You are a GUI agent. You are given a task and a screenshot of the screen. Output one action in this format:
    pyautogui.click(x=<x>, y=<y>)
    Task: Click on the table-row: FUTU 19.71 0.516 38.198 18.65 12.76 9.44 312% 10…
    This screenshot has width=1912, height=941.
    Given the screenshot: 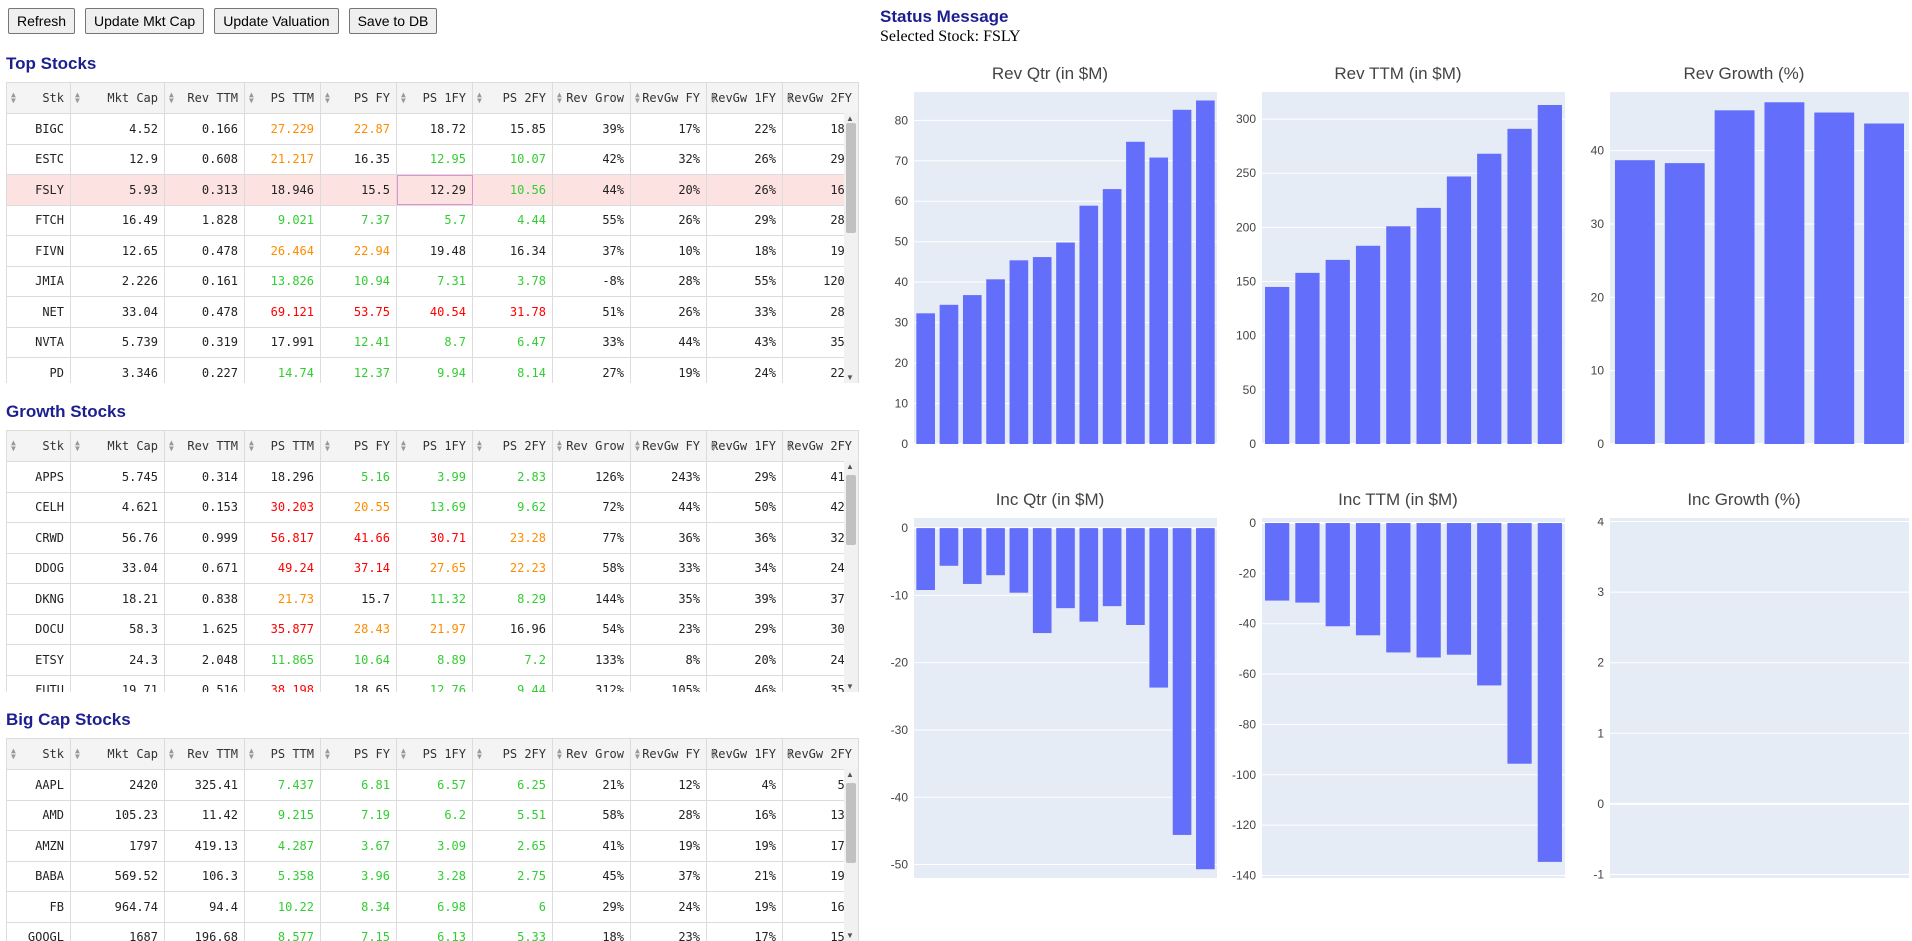 What is the action you would take?
    pyautogui.click(x=432, y=683)
    